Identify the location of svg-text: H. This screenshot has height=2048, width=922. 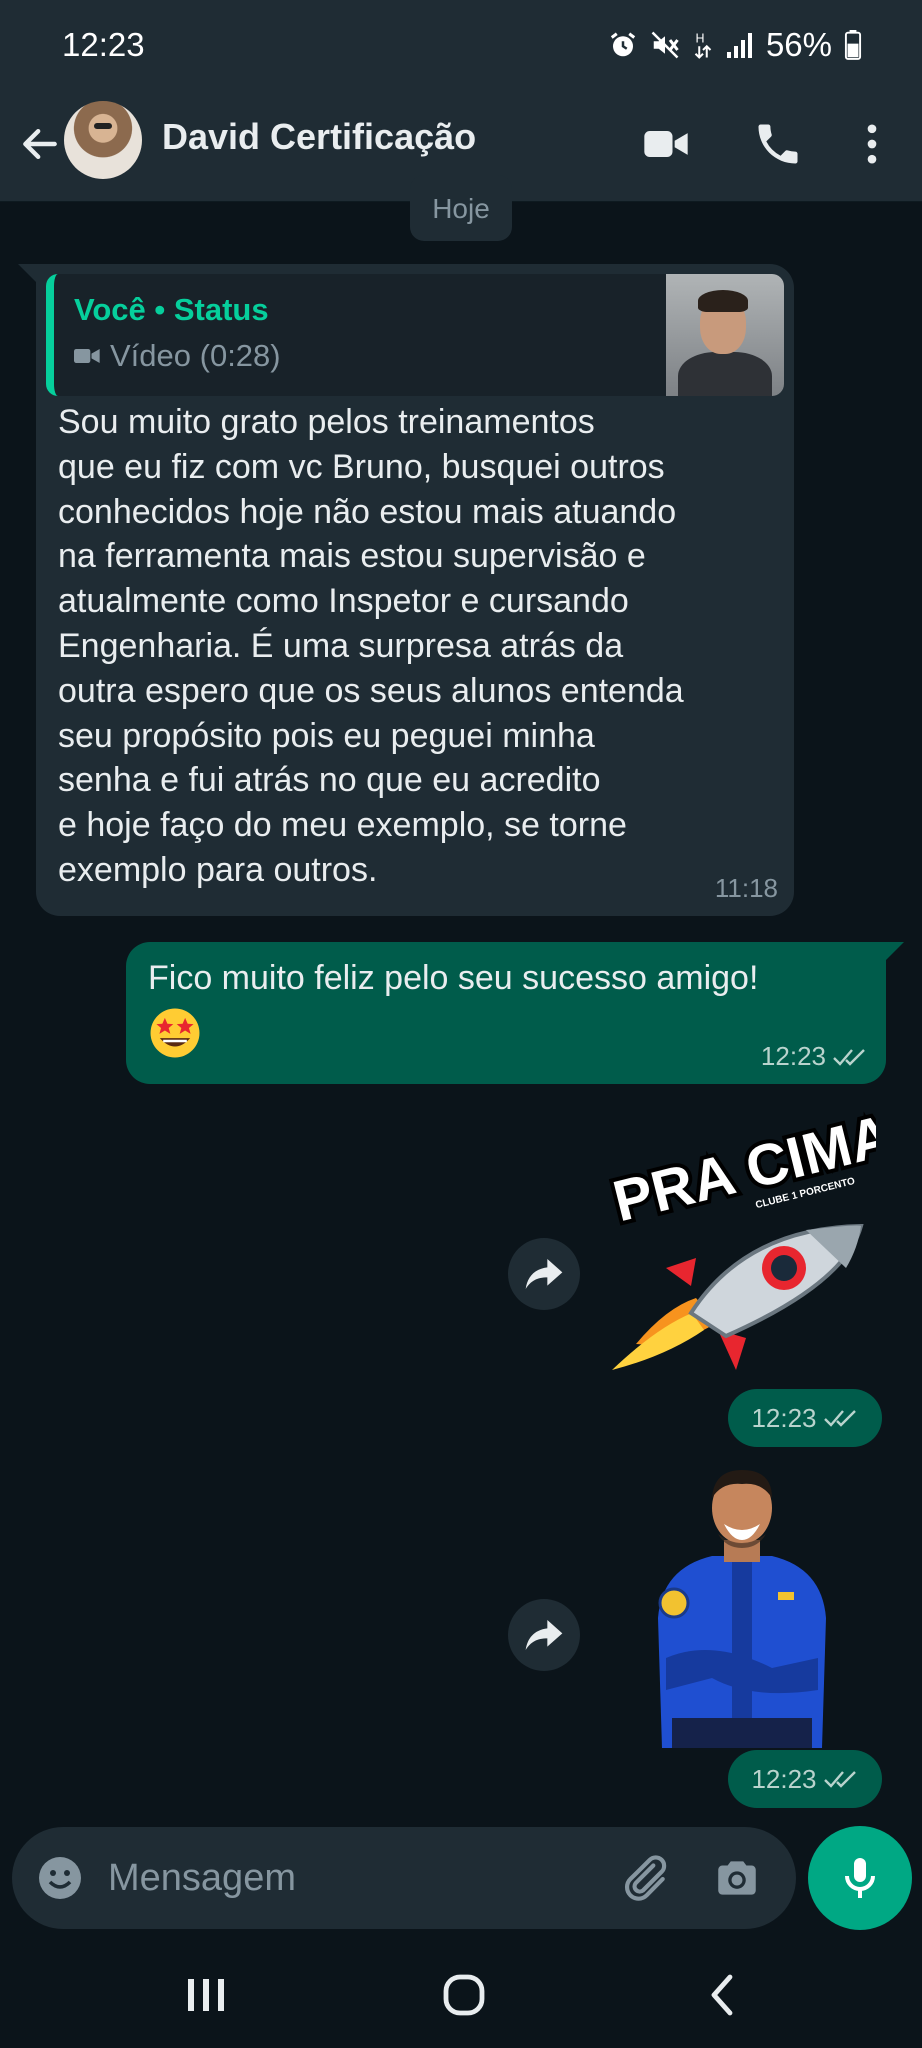
(699, 39).